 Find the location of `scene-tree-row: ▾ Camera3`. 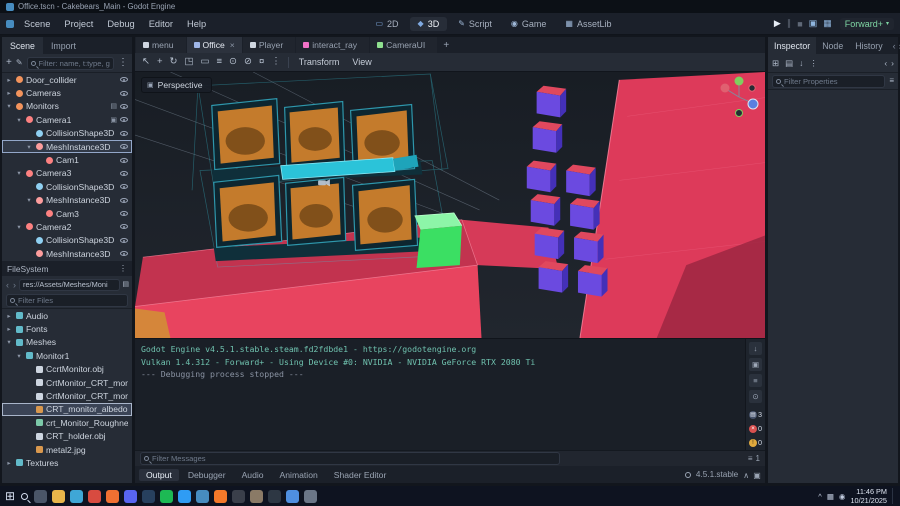

scene-tree-row: ▾ Camera3 is located at coordinates (67, 173).